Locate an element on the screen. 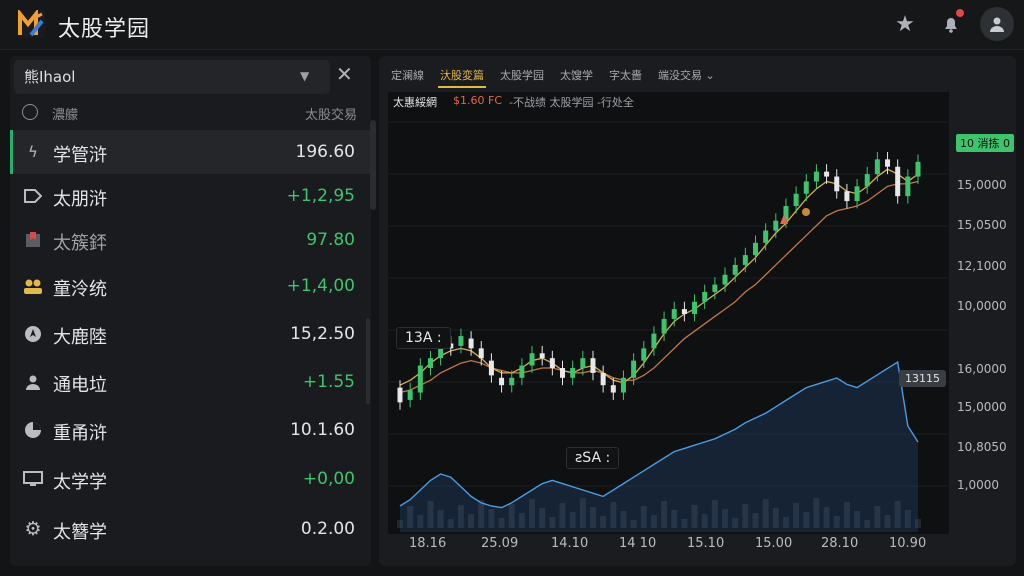  close-icon: ✕ is located at coordinates (344, 74).